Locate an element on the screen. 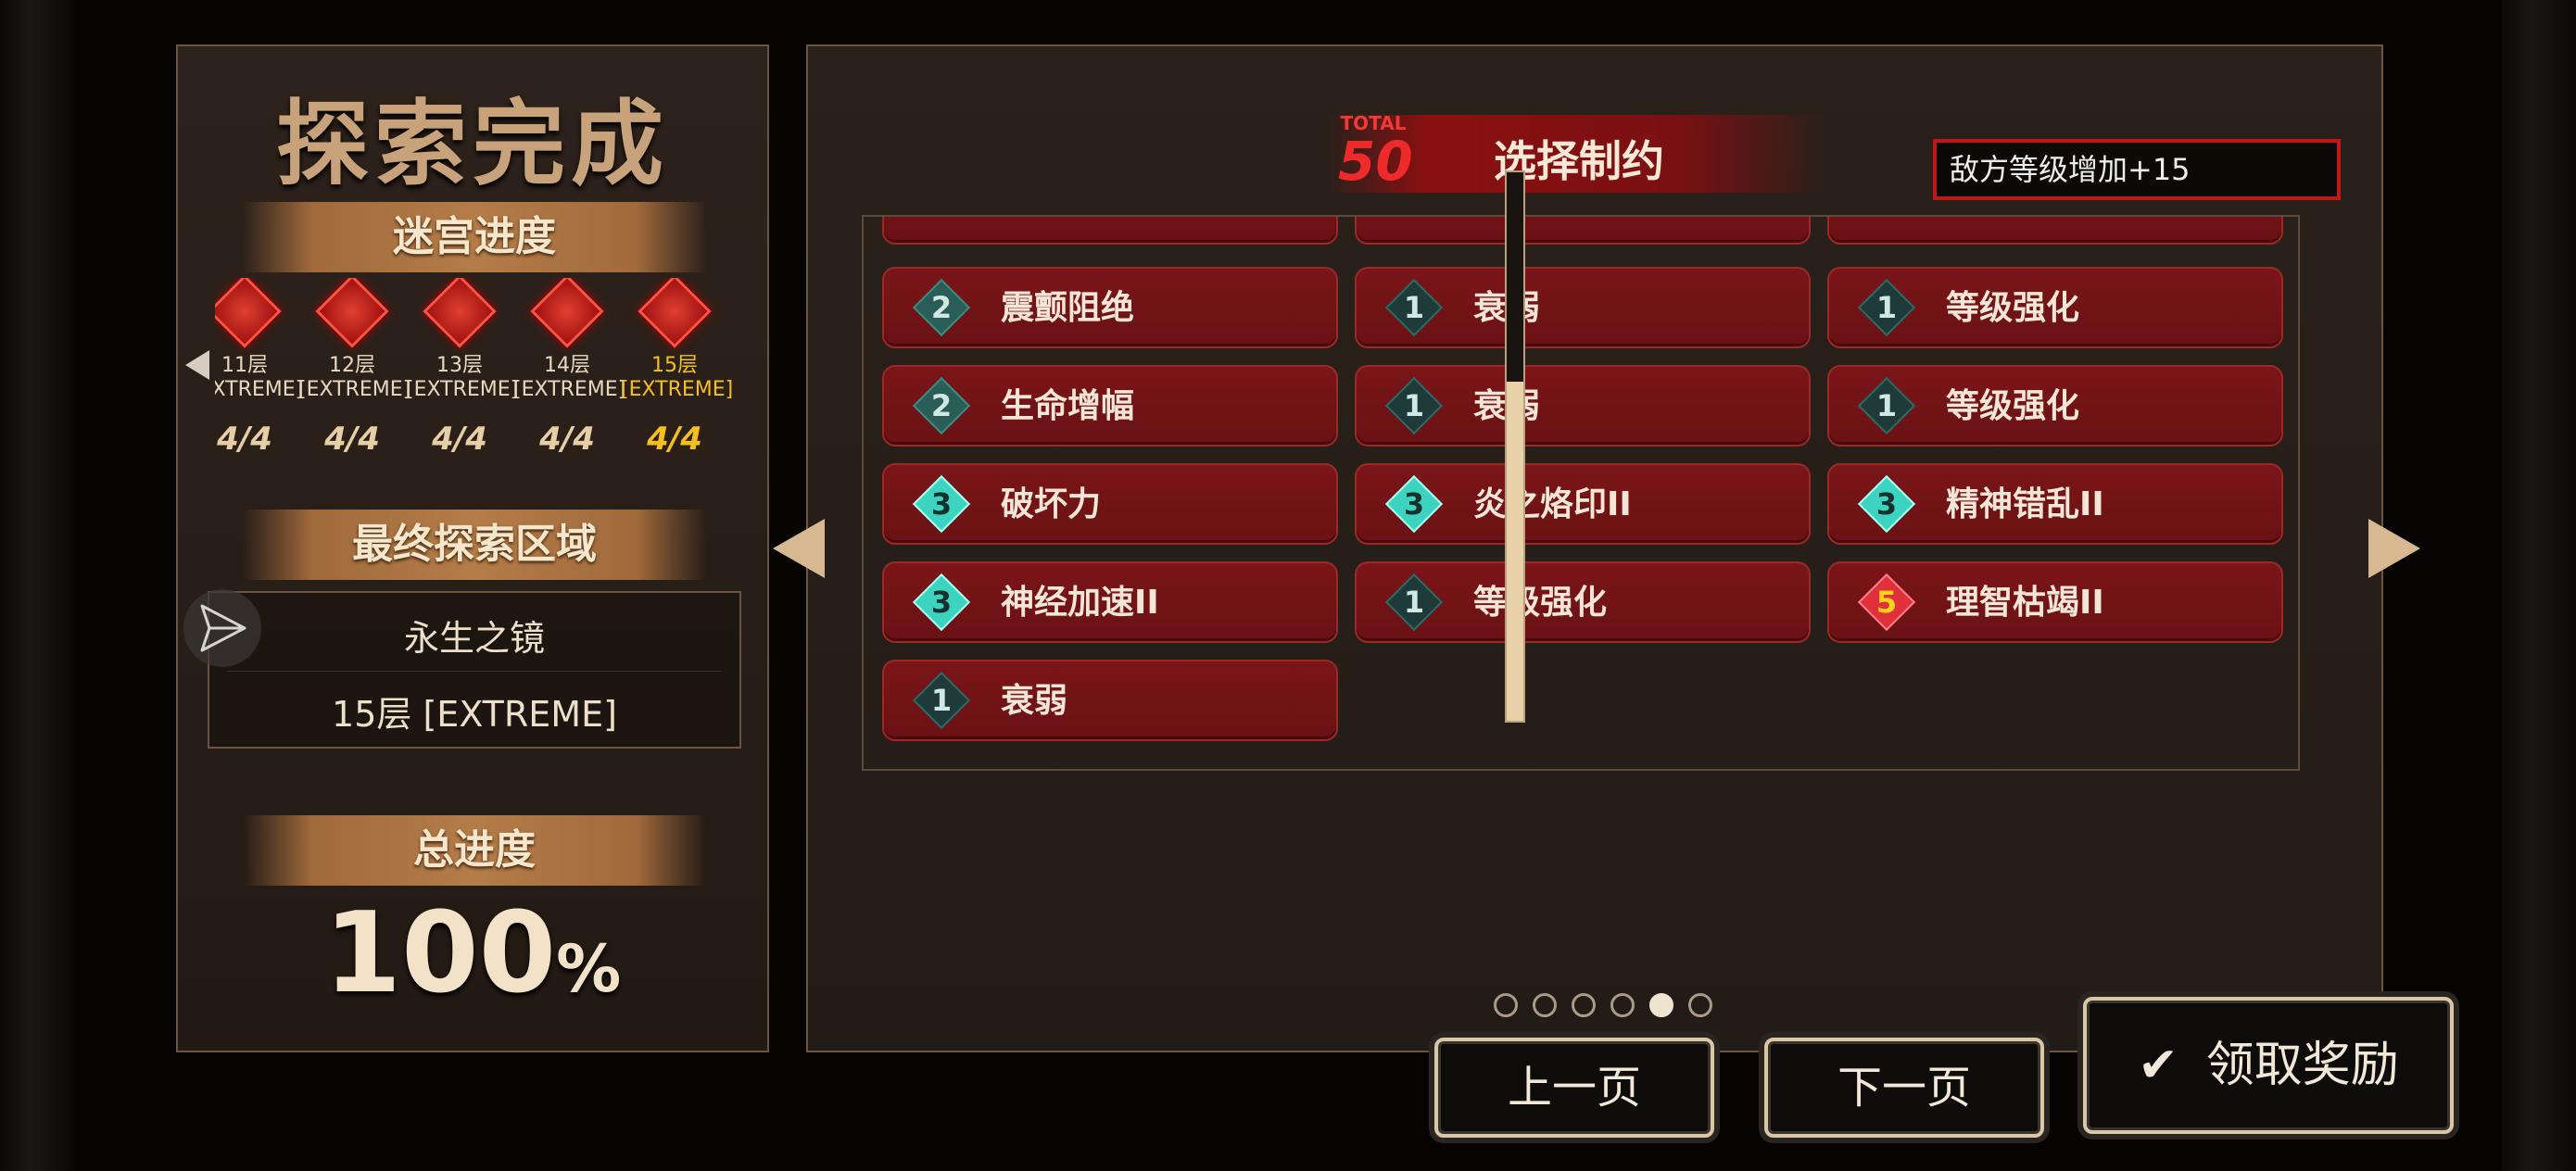 The height and width of the screenshot is (1171, 2576). floor-item: 12层 [EXTREME] 4/4 is located at coordinates (354, 368).